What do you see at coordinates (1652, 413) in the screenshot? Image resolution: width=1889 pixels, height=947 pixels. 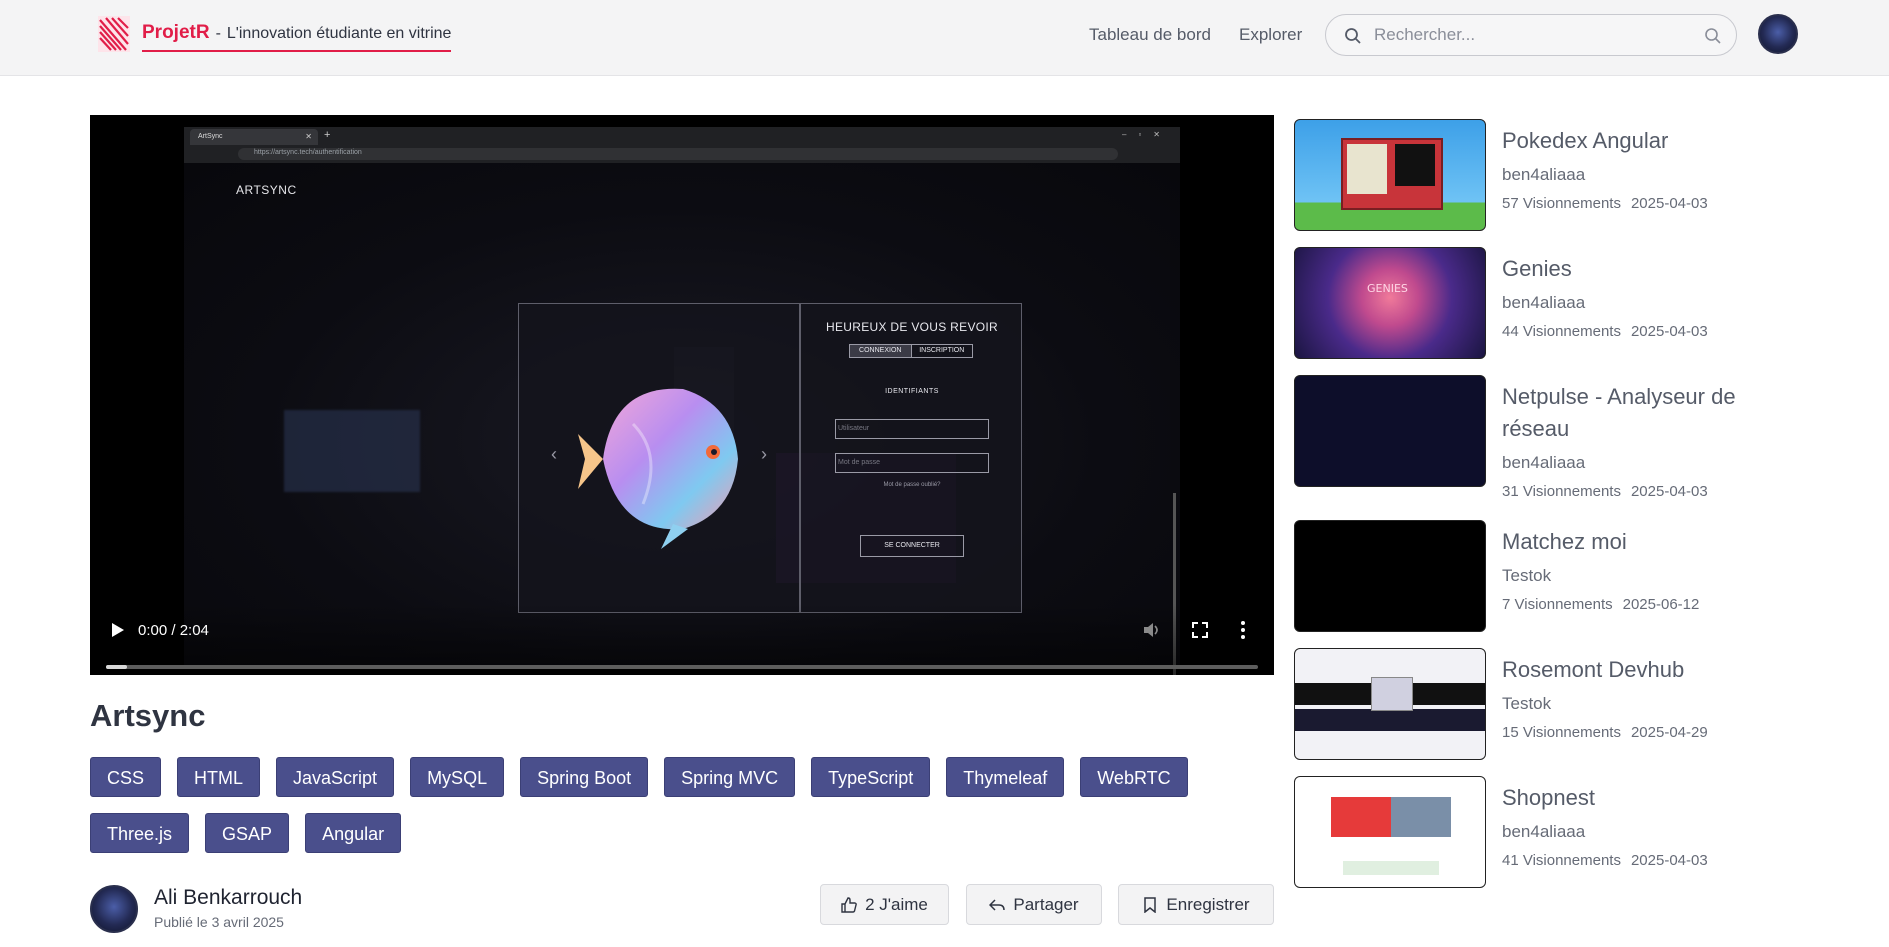 I see `related-title: Netpulse - Analyseur de réseau` at bounding box center [1652, 413].